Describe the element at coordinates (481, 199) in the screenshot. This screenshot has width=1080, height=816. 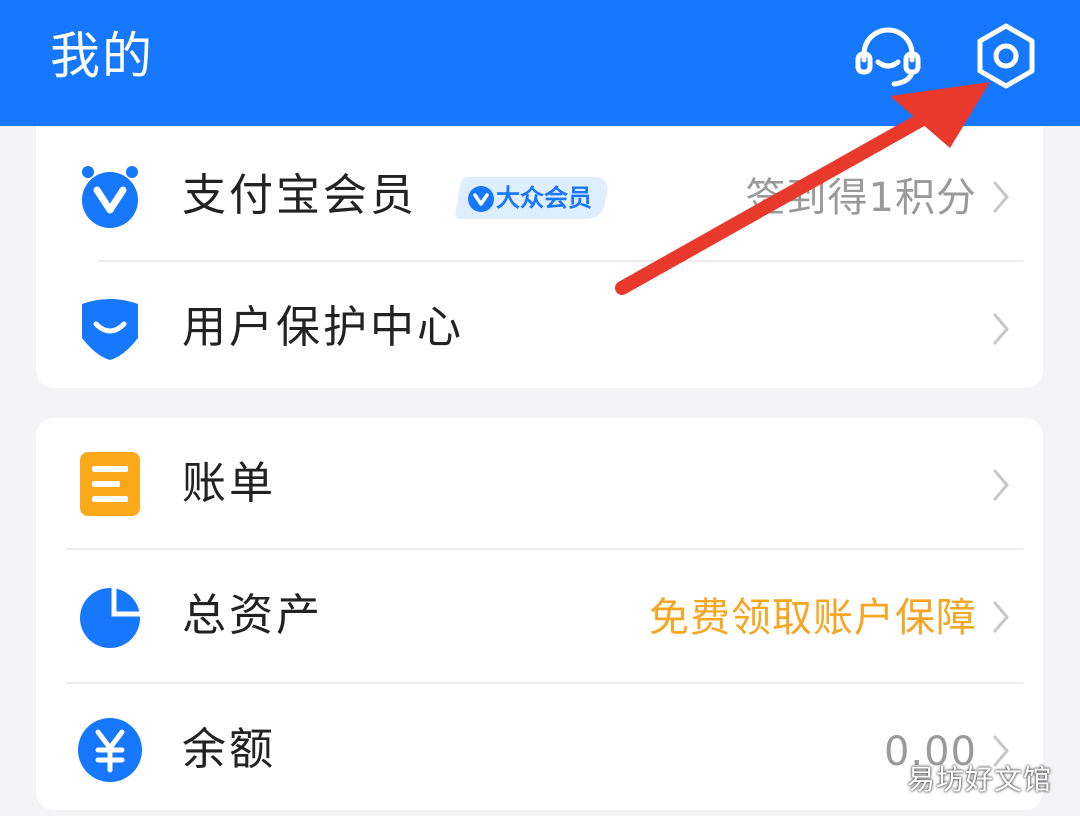
I see `badge-v-icon` at that location.